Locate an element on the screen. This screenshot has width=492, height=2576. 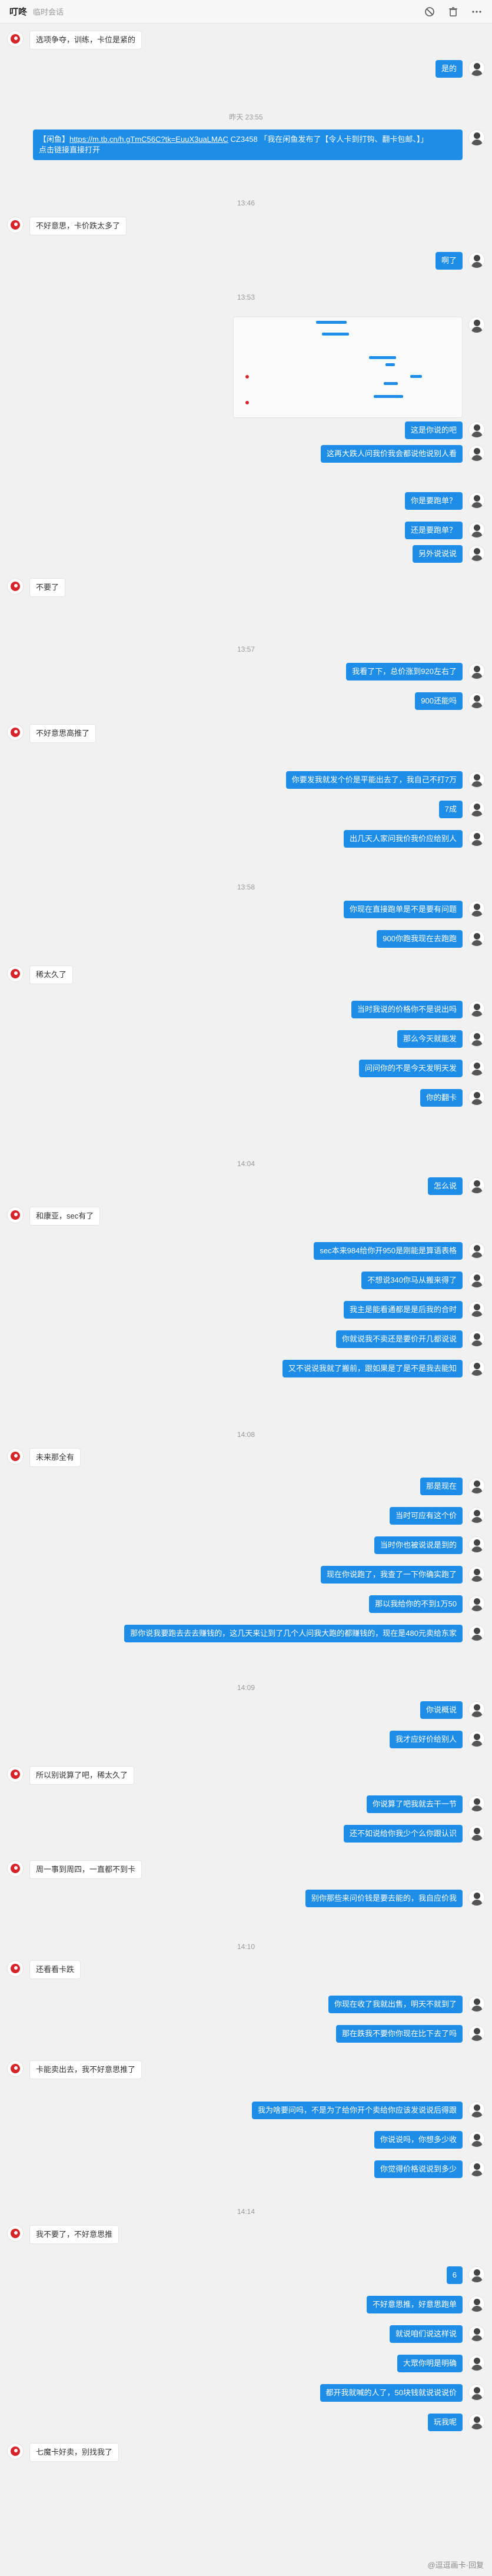
message-bubble: 就说咱们说这样说 is located at coordinates (426, 2334).